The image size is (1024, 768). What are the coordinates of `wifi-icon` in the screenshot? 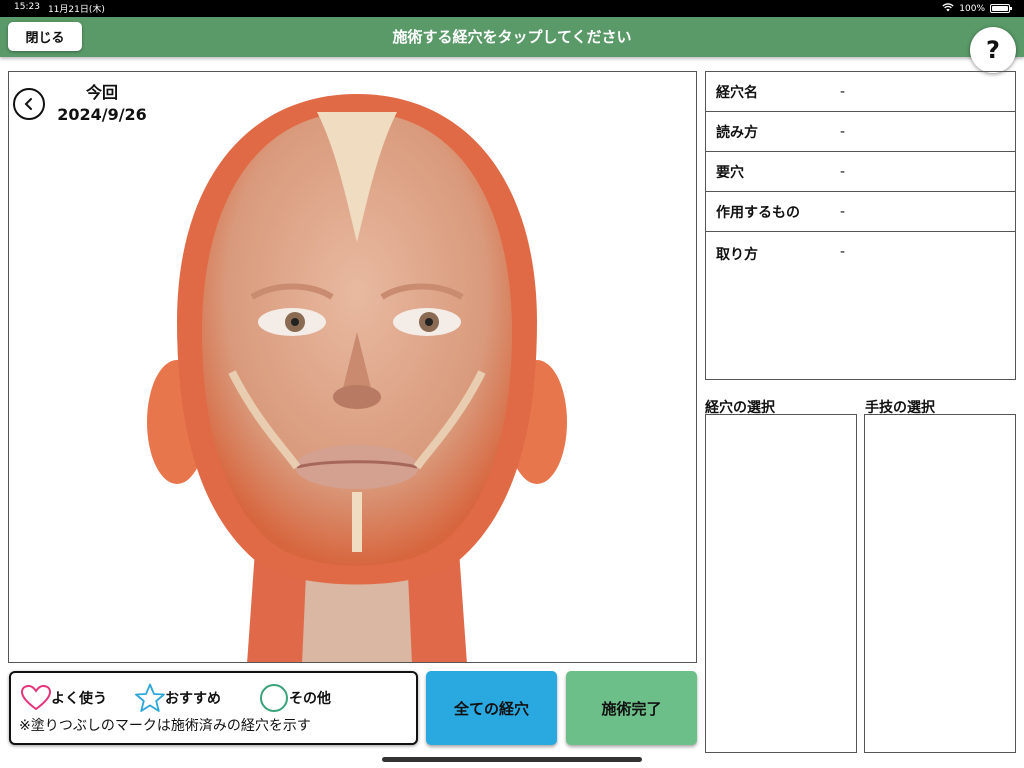 It's located at (948, 8).